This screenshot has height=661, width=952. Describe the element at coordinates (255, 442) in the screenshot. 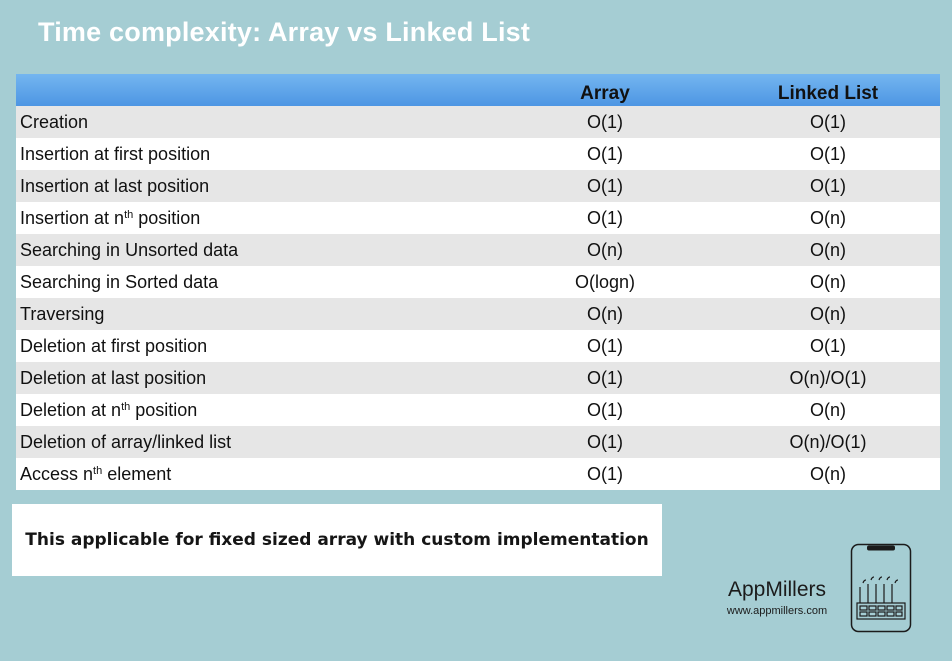

I see `operation-cell: Deletion of array/linked list` at that location.